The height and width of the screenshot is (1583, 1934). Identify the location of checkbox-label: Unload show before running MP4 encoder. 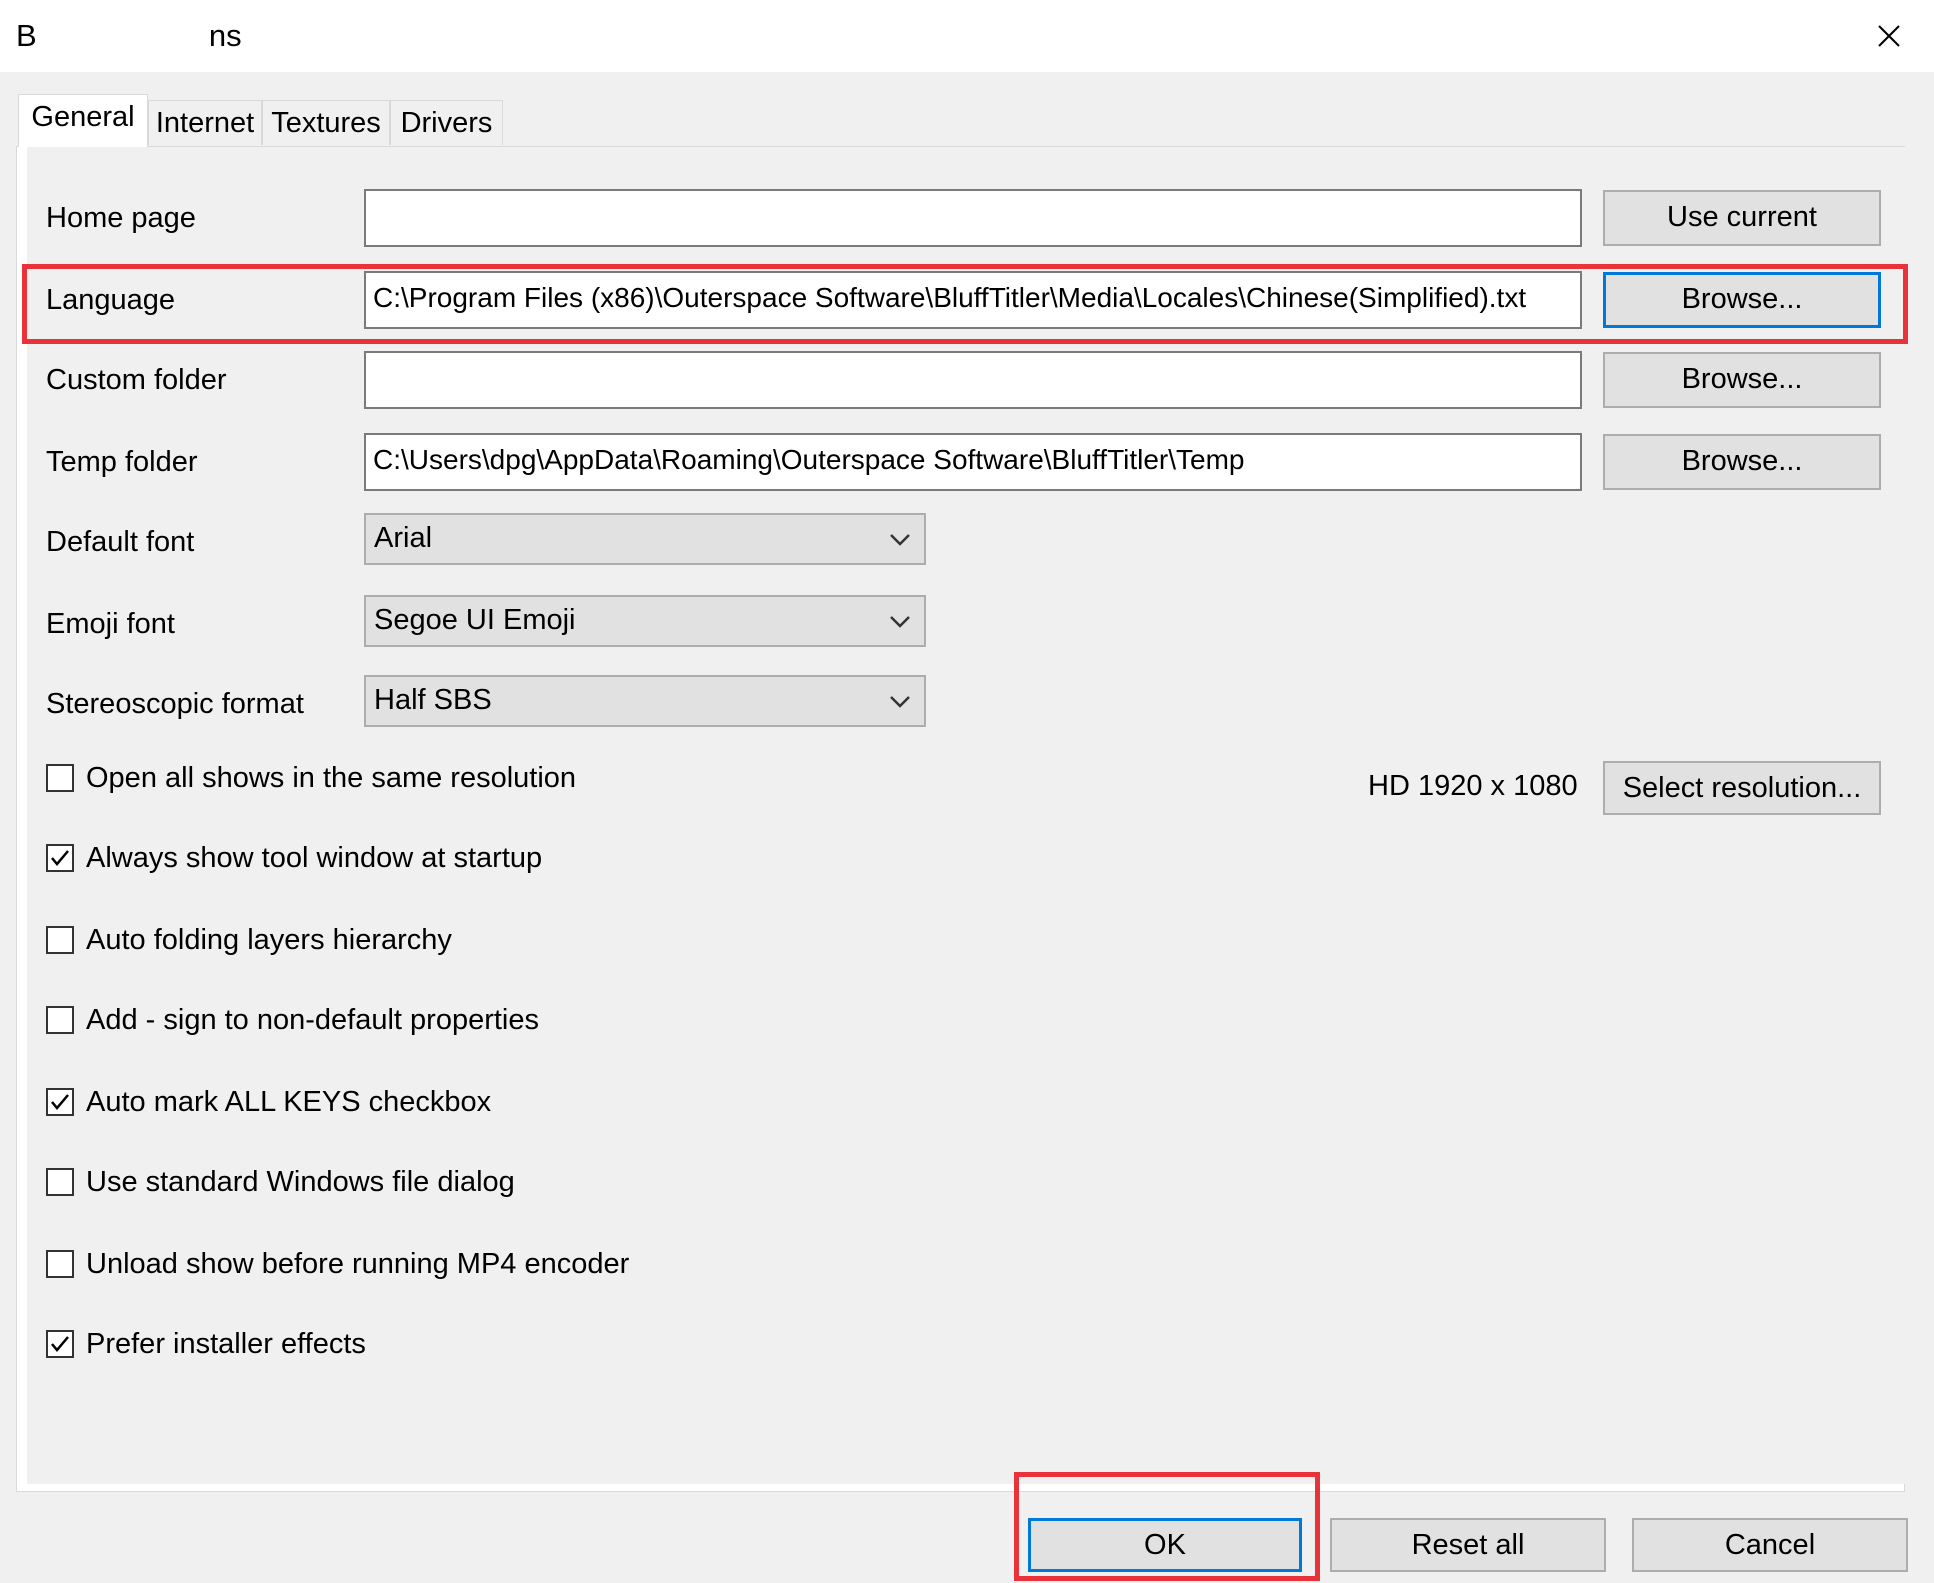
(358, 1264).